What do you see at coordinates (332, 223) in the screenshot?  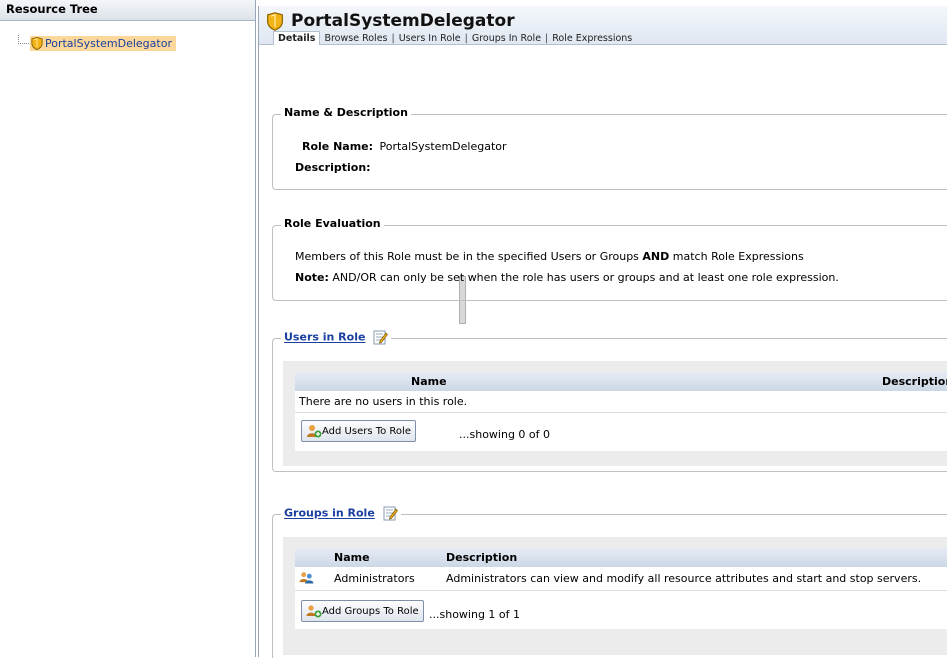 I see `role-evaluation-legend: Role Evaluation` at bounding box center [332, 223].